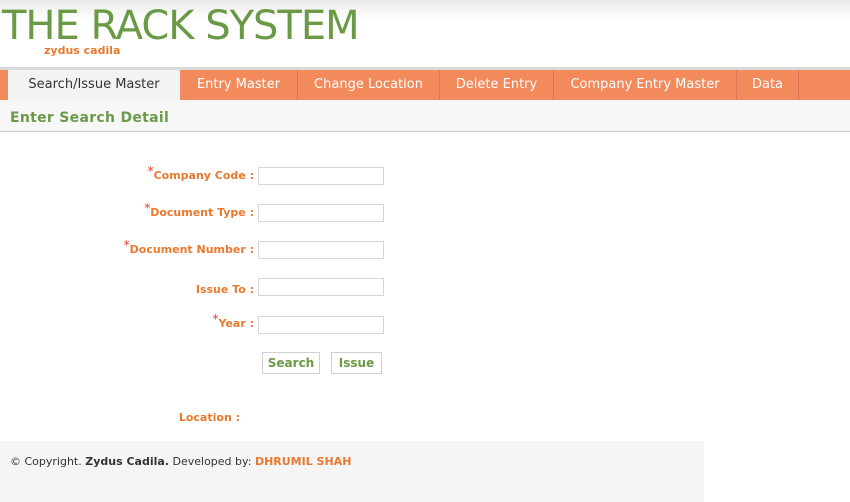 The height and width of the screenshot is (502, 850). Describe the element at coordinates (321, 250) in the screenshot. I see `document-number-input` at that location.